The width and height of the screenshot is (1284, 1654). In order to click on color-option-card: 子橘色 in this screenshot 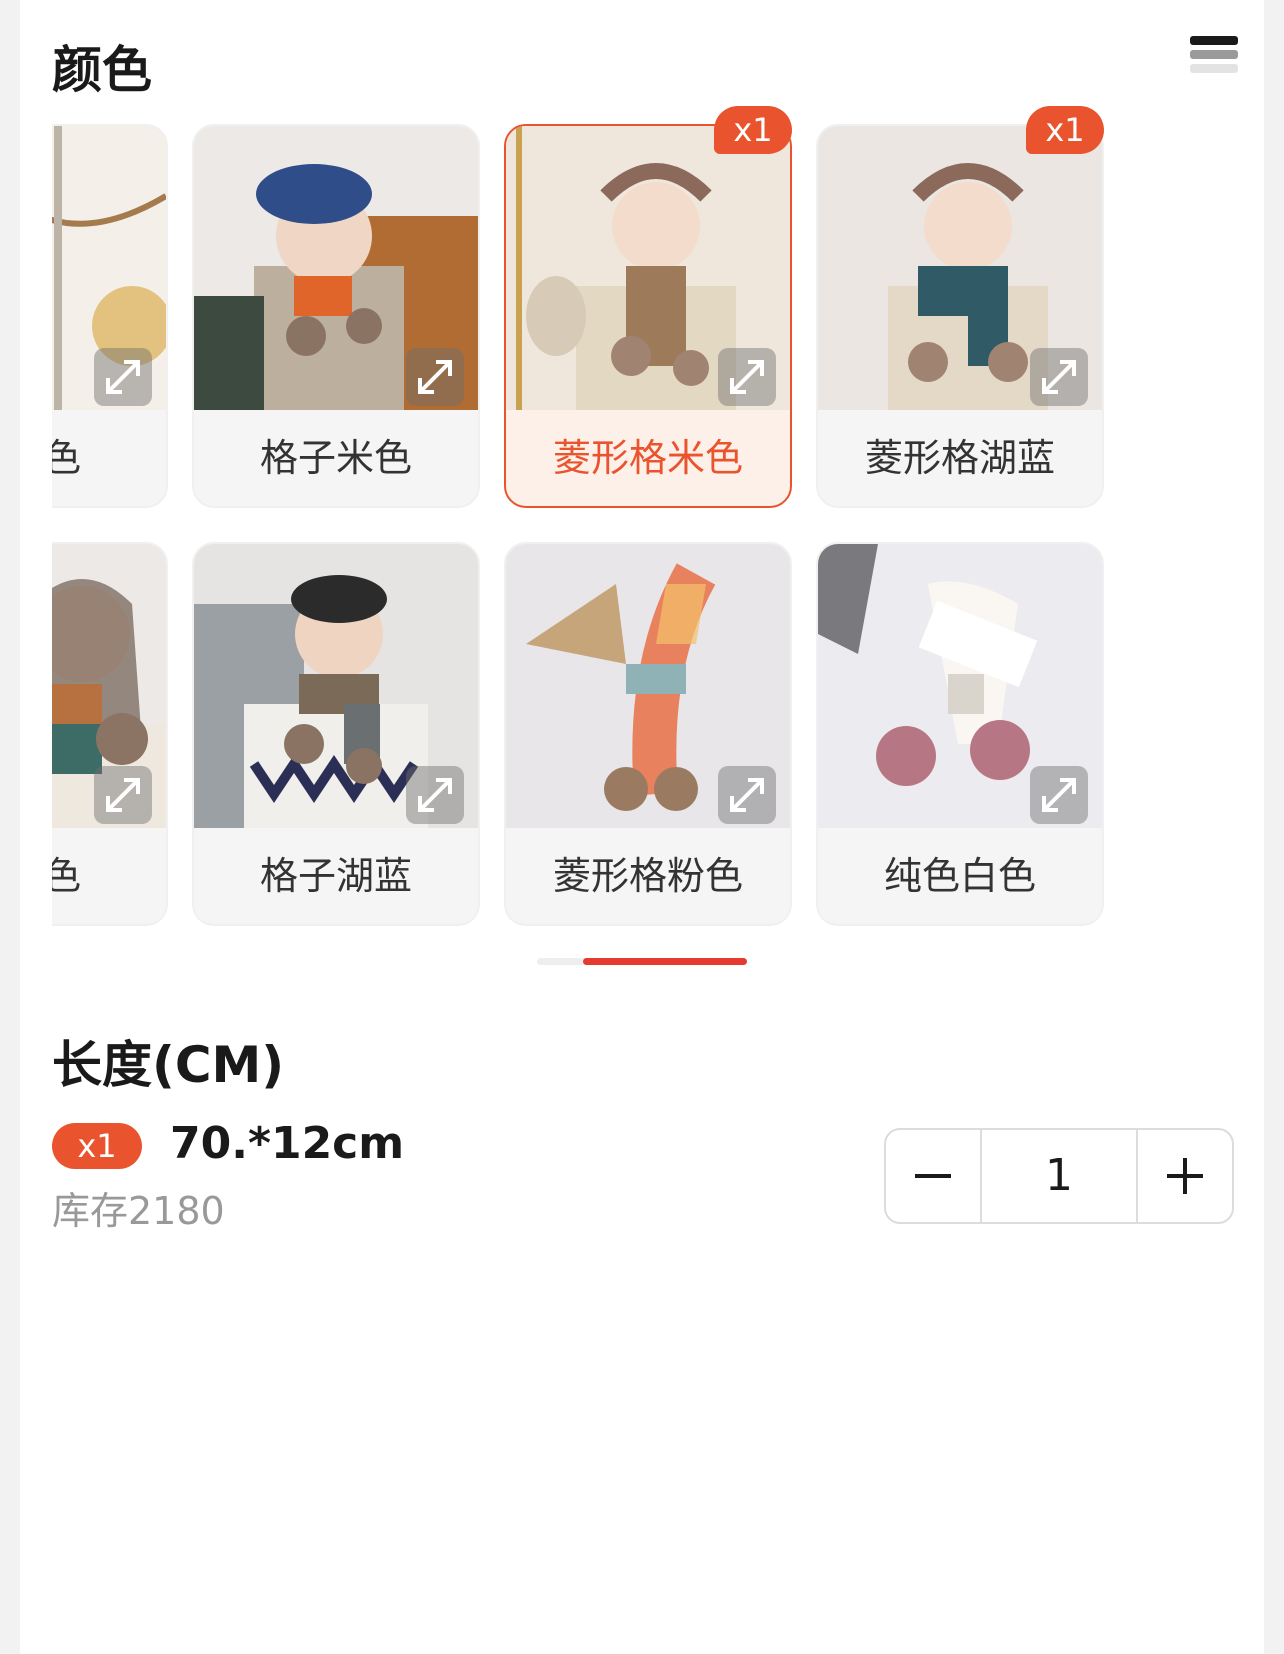, I will do `click(110, 734)`.